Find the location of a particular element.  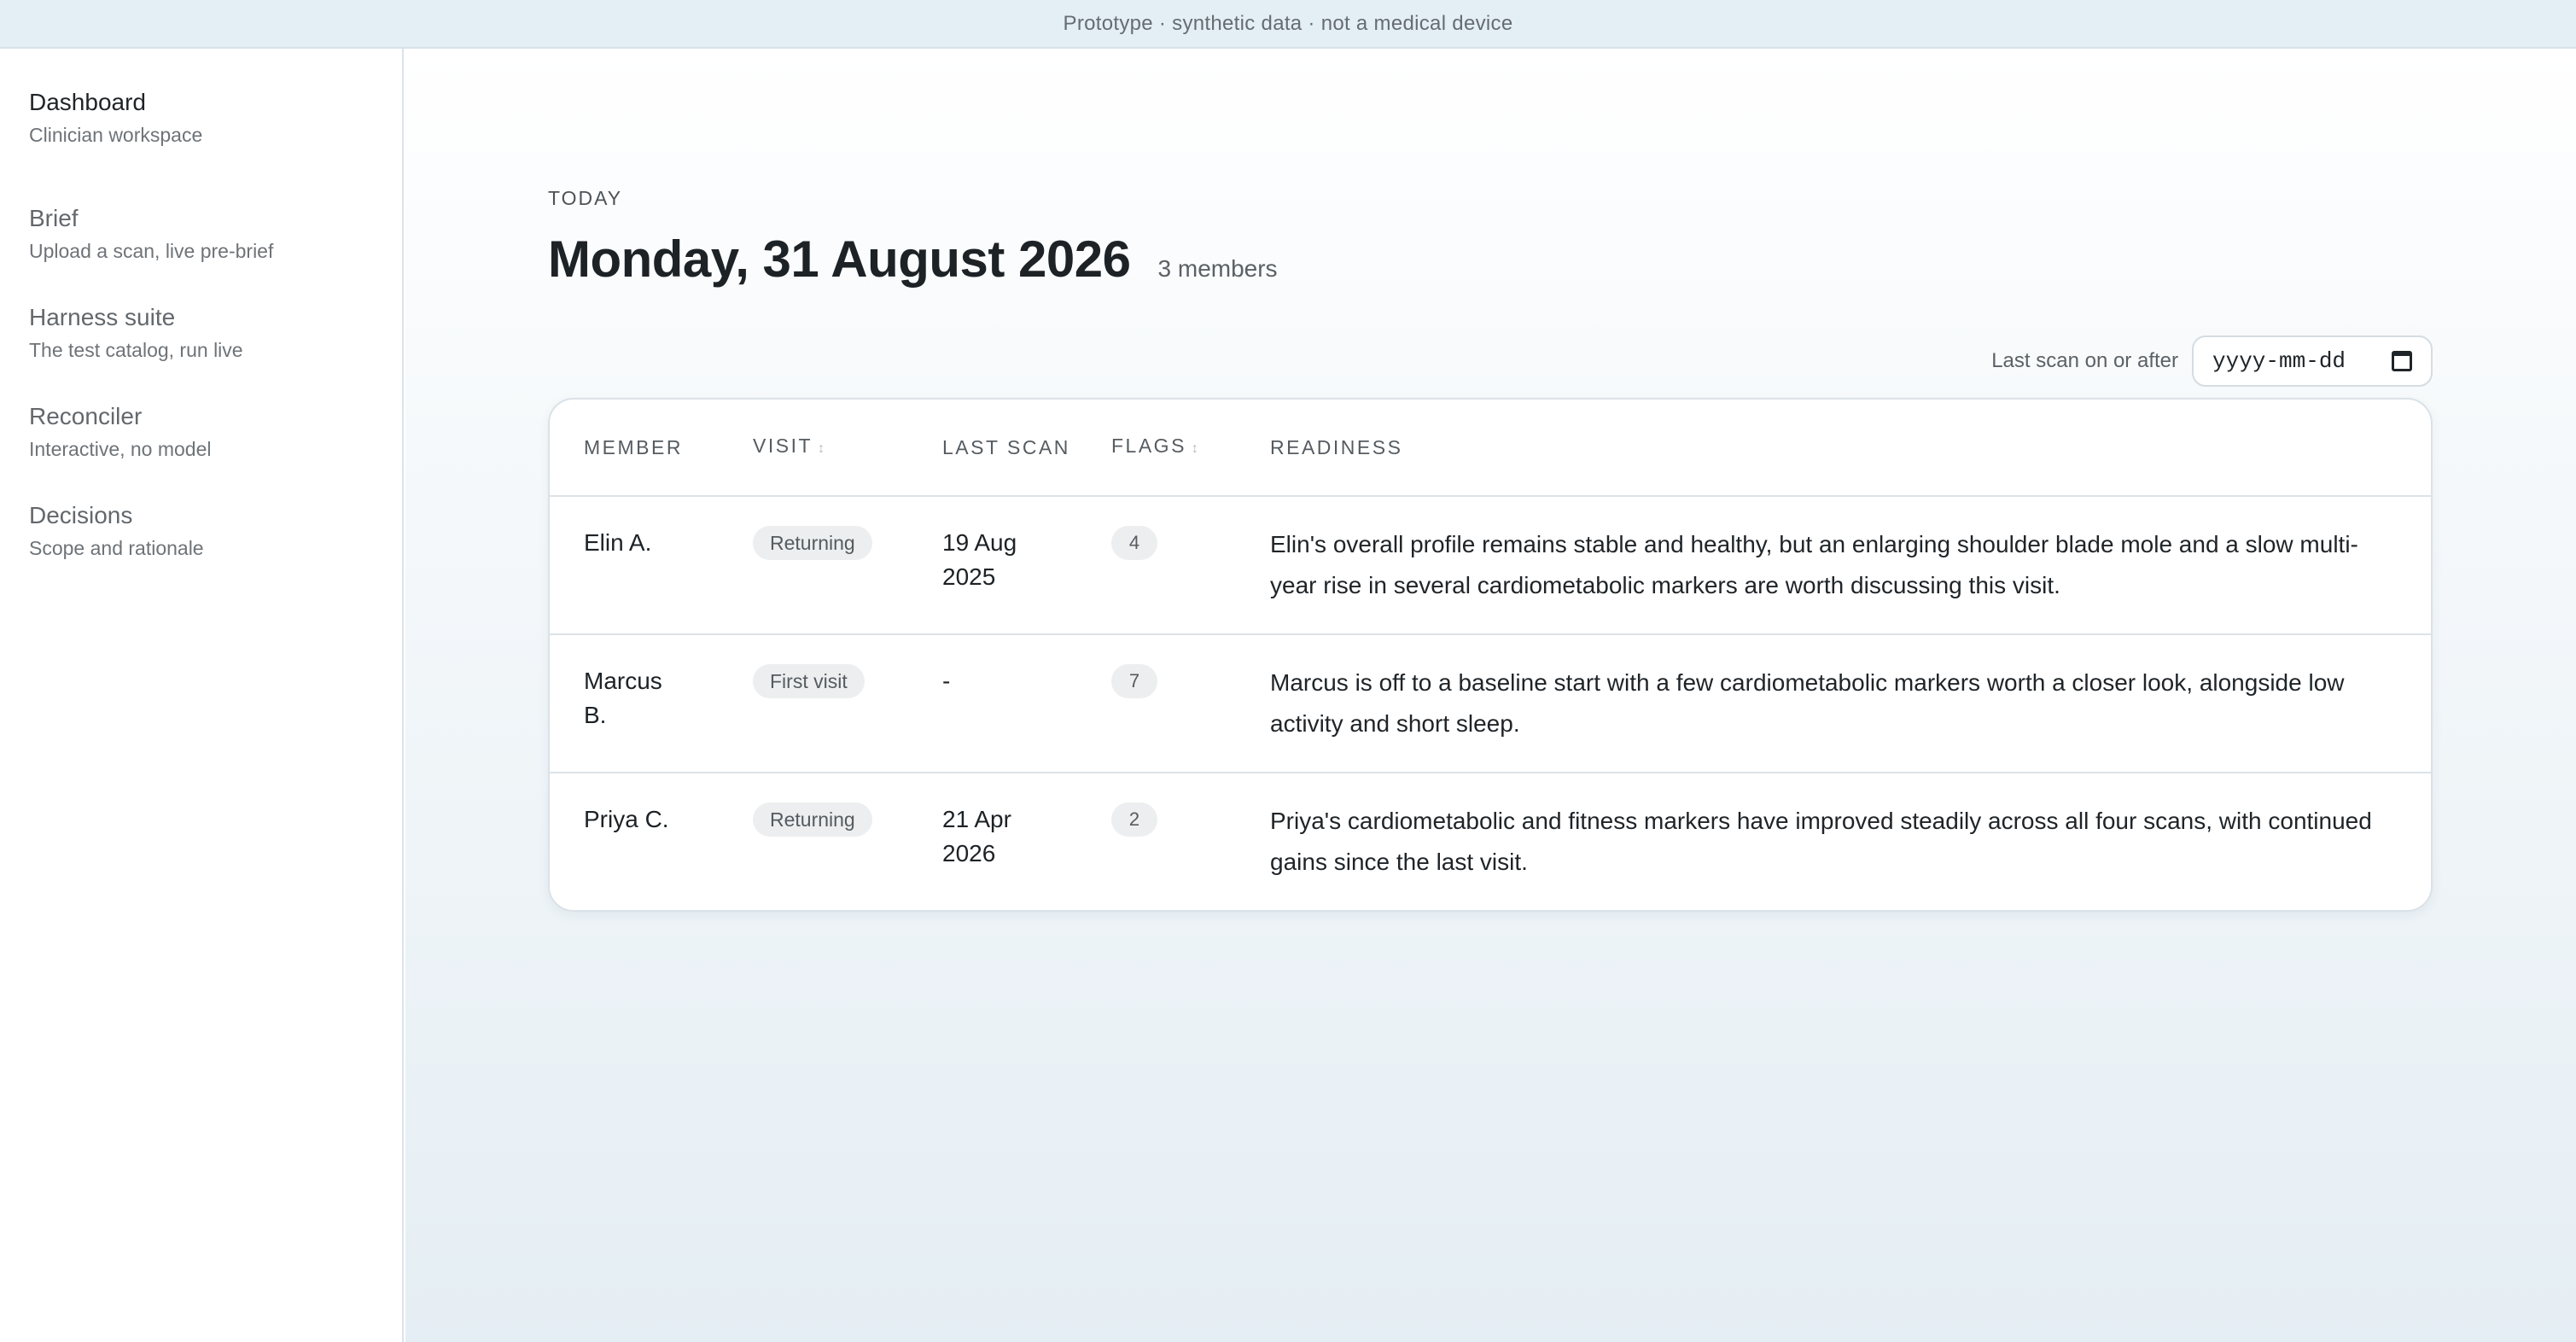

flags-cell: 7 is located at coordinates (1190, 681).